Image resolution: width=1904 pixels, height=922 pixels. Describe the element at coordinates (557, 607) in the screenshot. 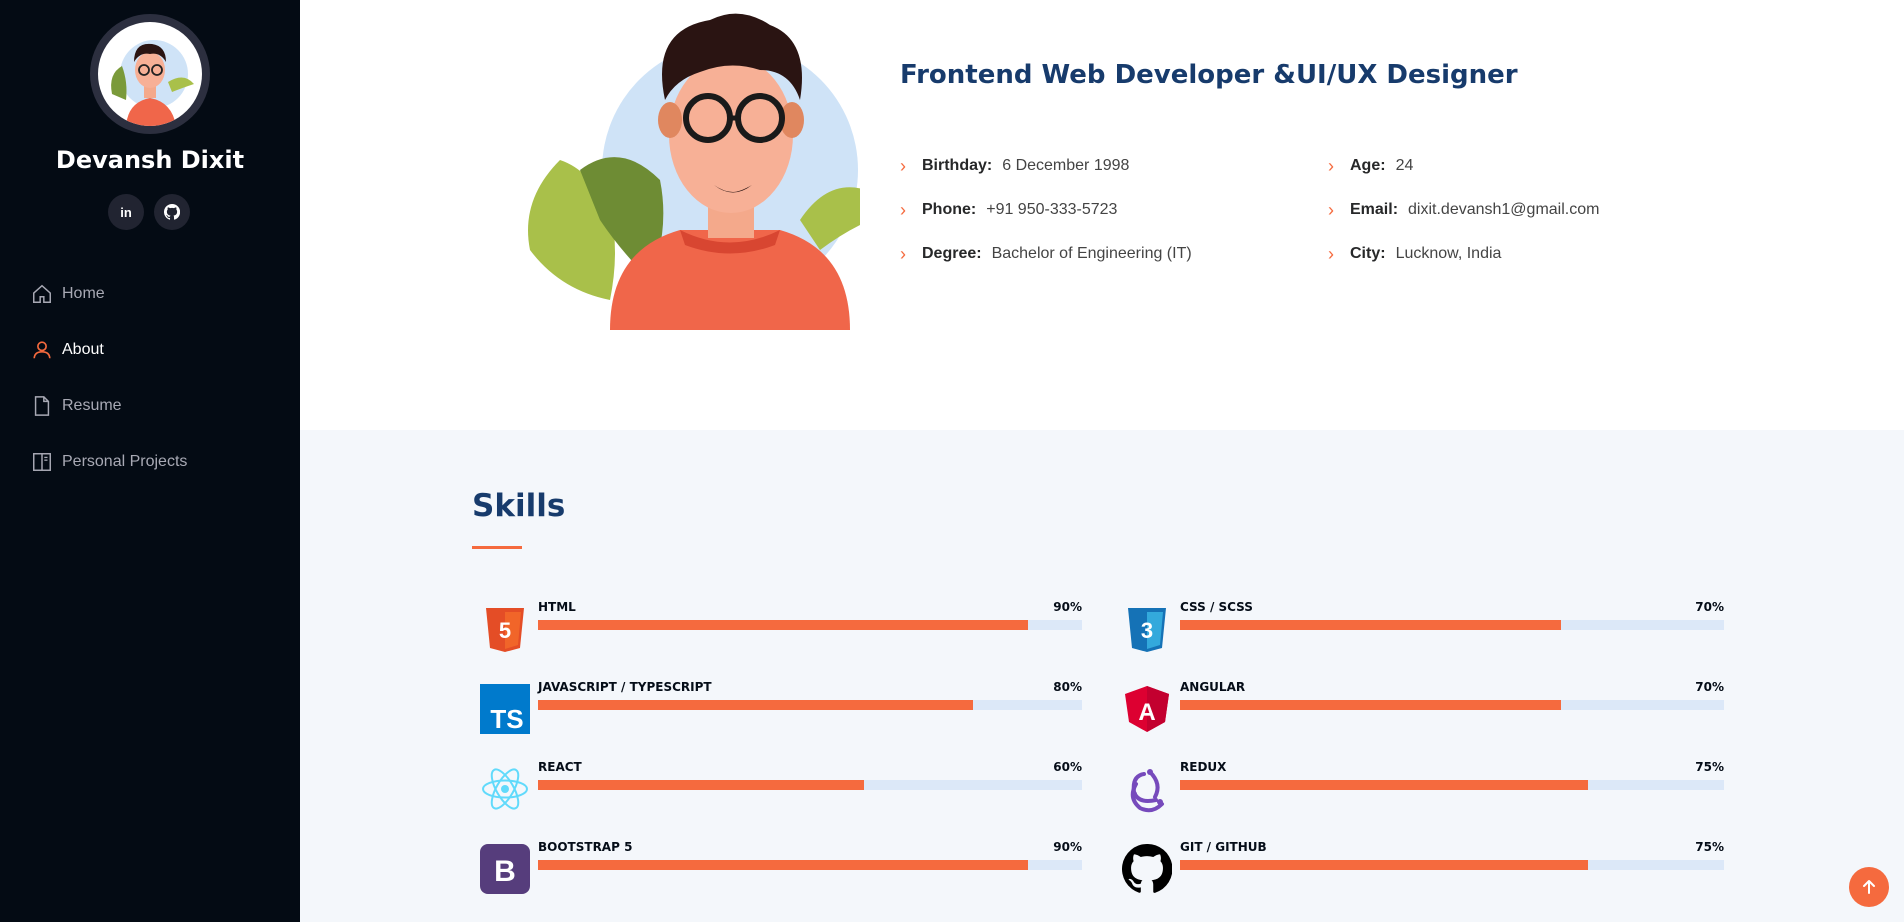

I see `skill-name: HTML` at that location.